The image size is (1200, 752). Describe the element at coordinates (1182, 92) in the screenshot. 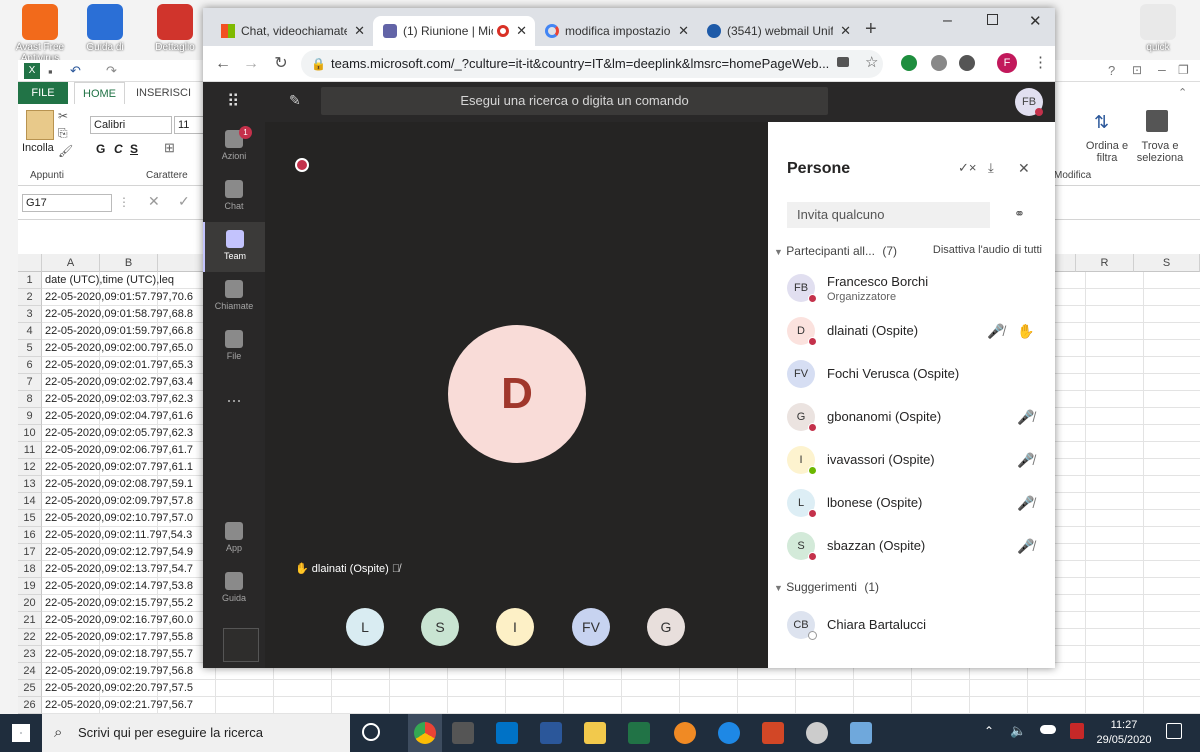

I see `collapse-ribbon-icon: ⌃` at that location.